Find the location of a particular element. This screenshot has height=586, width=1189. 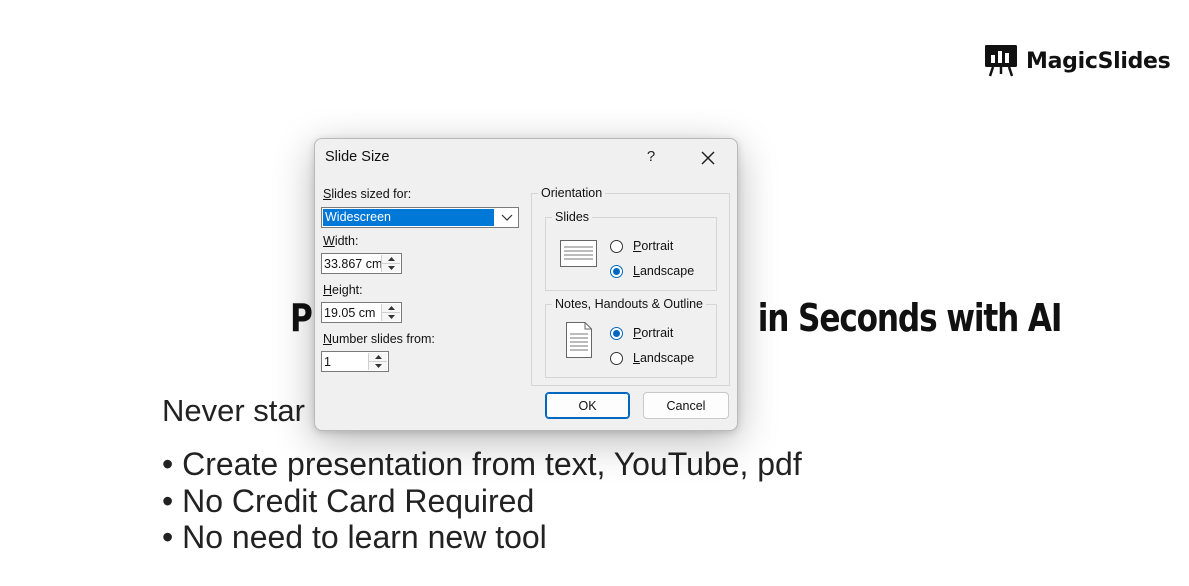

help-button: ? is located at coordinates (651, 157).